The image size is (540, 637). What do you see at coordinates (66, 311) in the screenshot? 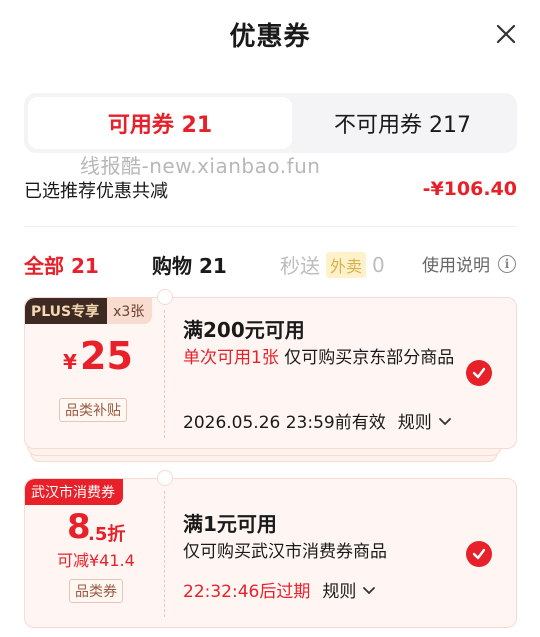
I see `plus-exclusive-label: PLUS专享` at bounding box center [66, 311].